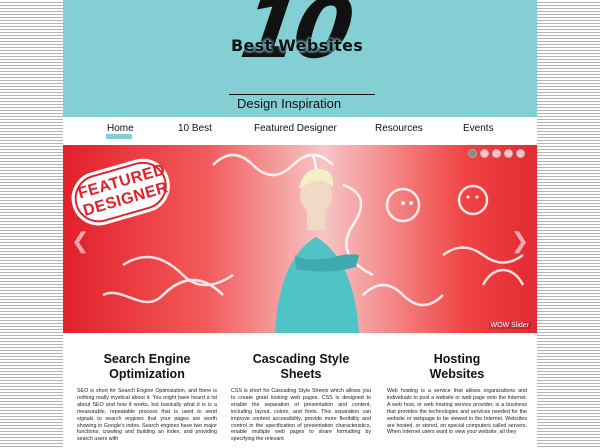  Describe the element at coordinates (457, 359) in the screenshot. I see `column-hosting-title-line-1: Hosting` at that location.